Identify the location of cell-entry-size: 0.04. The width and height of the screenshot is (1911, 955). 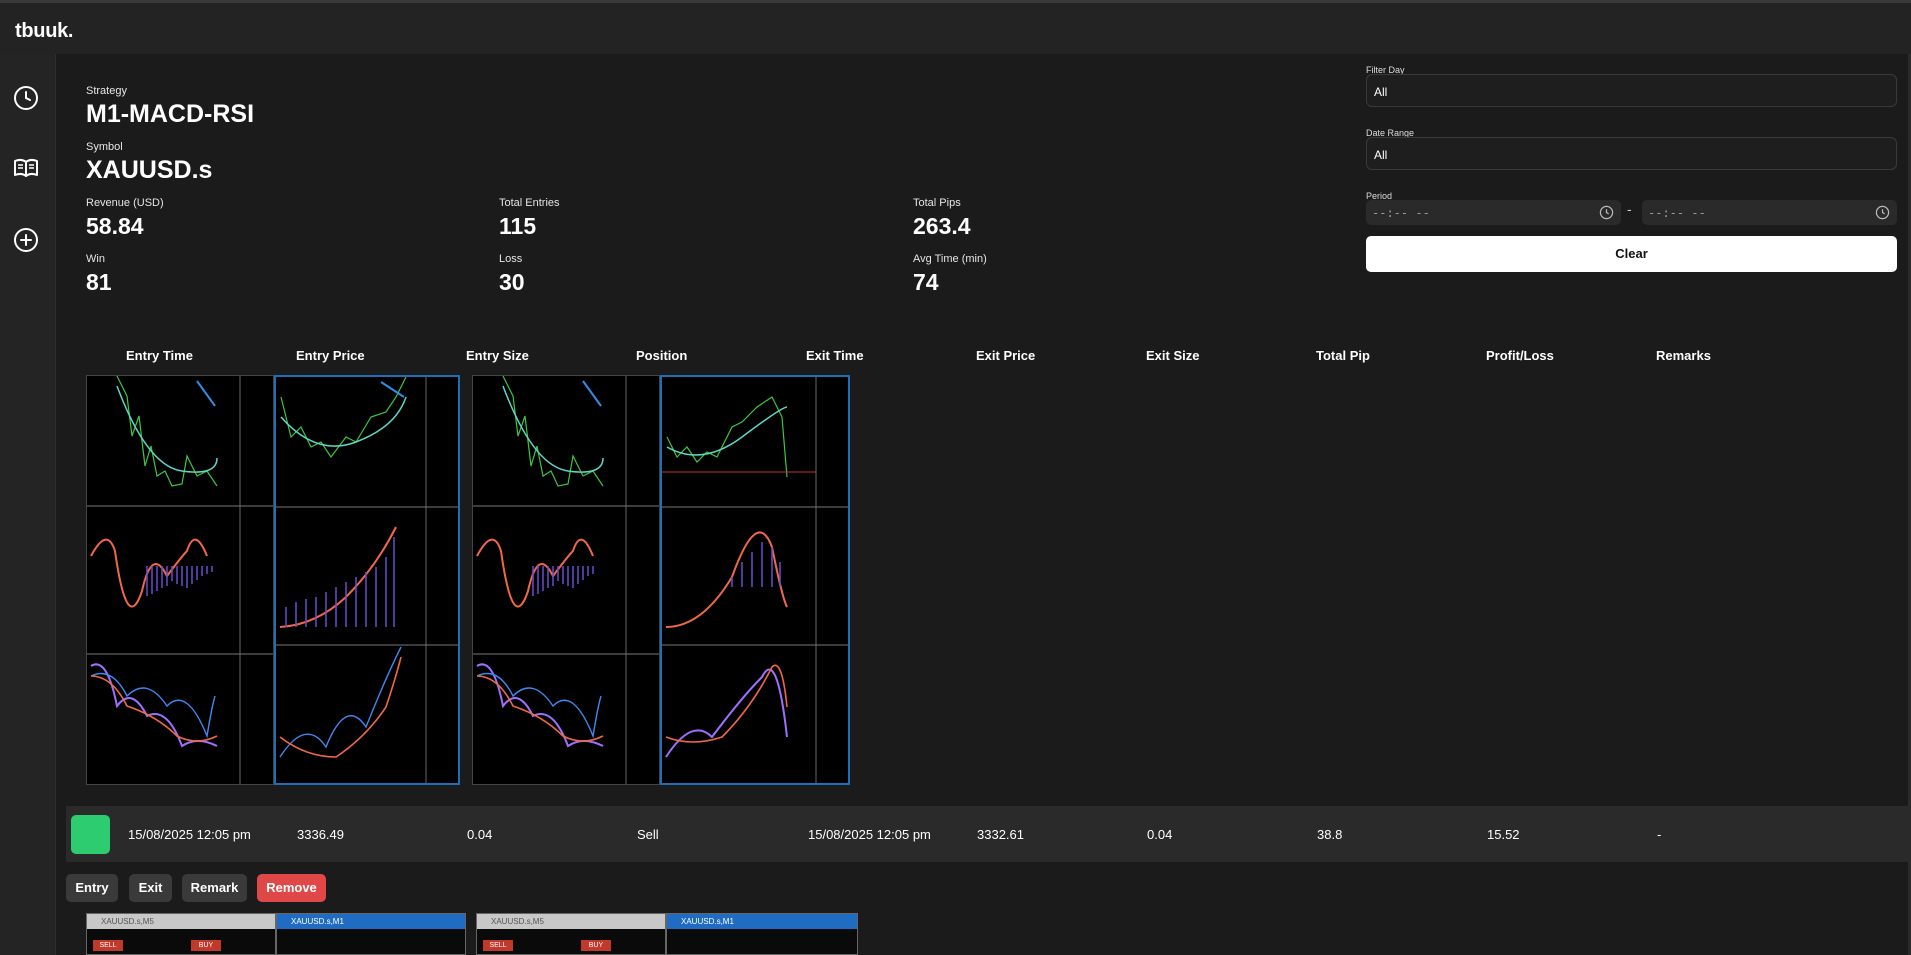
(480, 834).